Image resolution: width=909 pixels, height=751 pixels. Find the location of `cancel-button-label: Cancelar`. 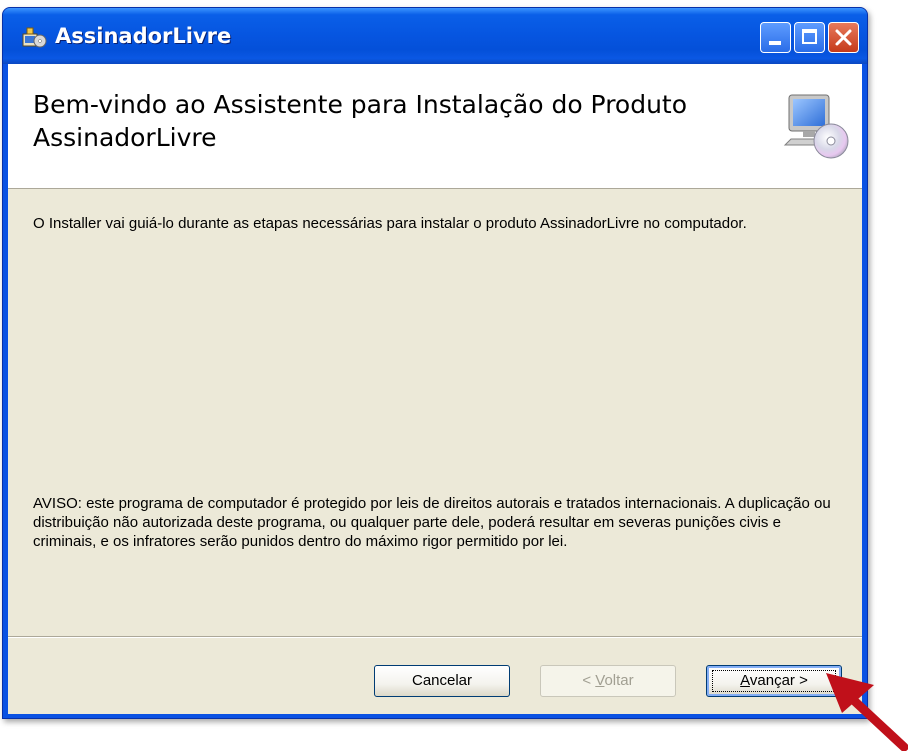

cancel-button-label: Cancelar is located at coordinates (442, 680).